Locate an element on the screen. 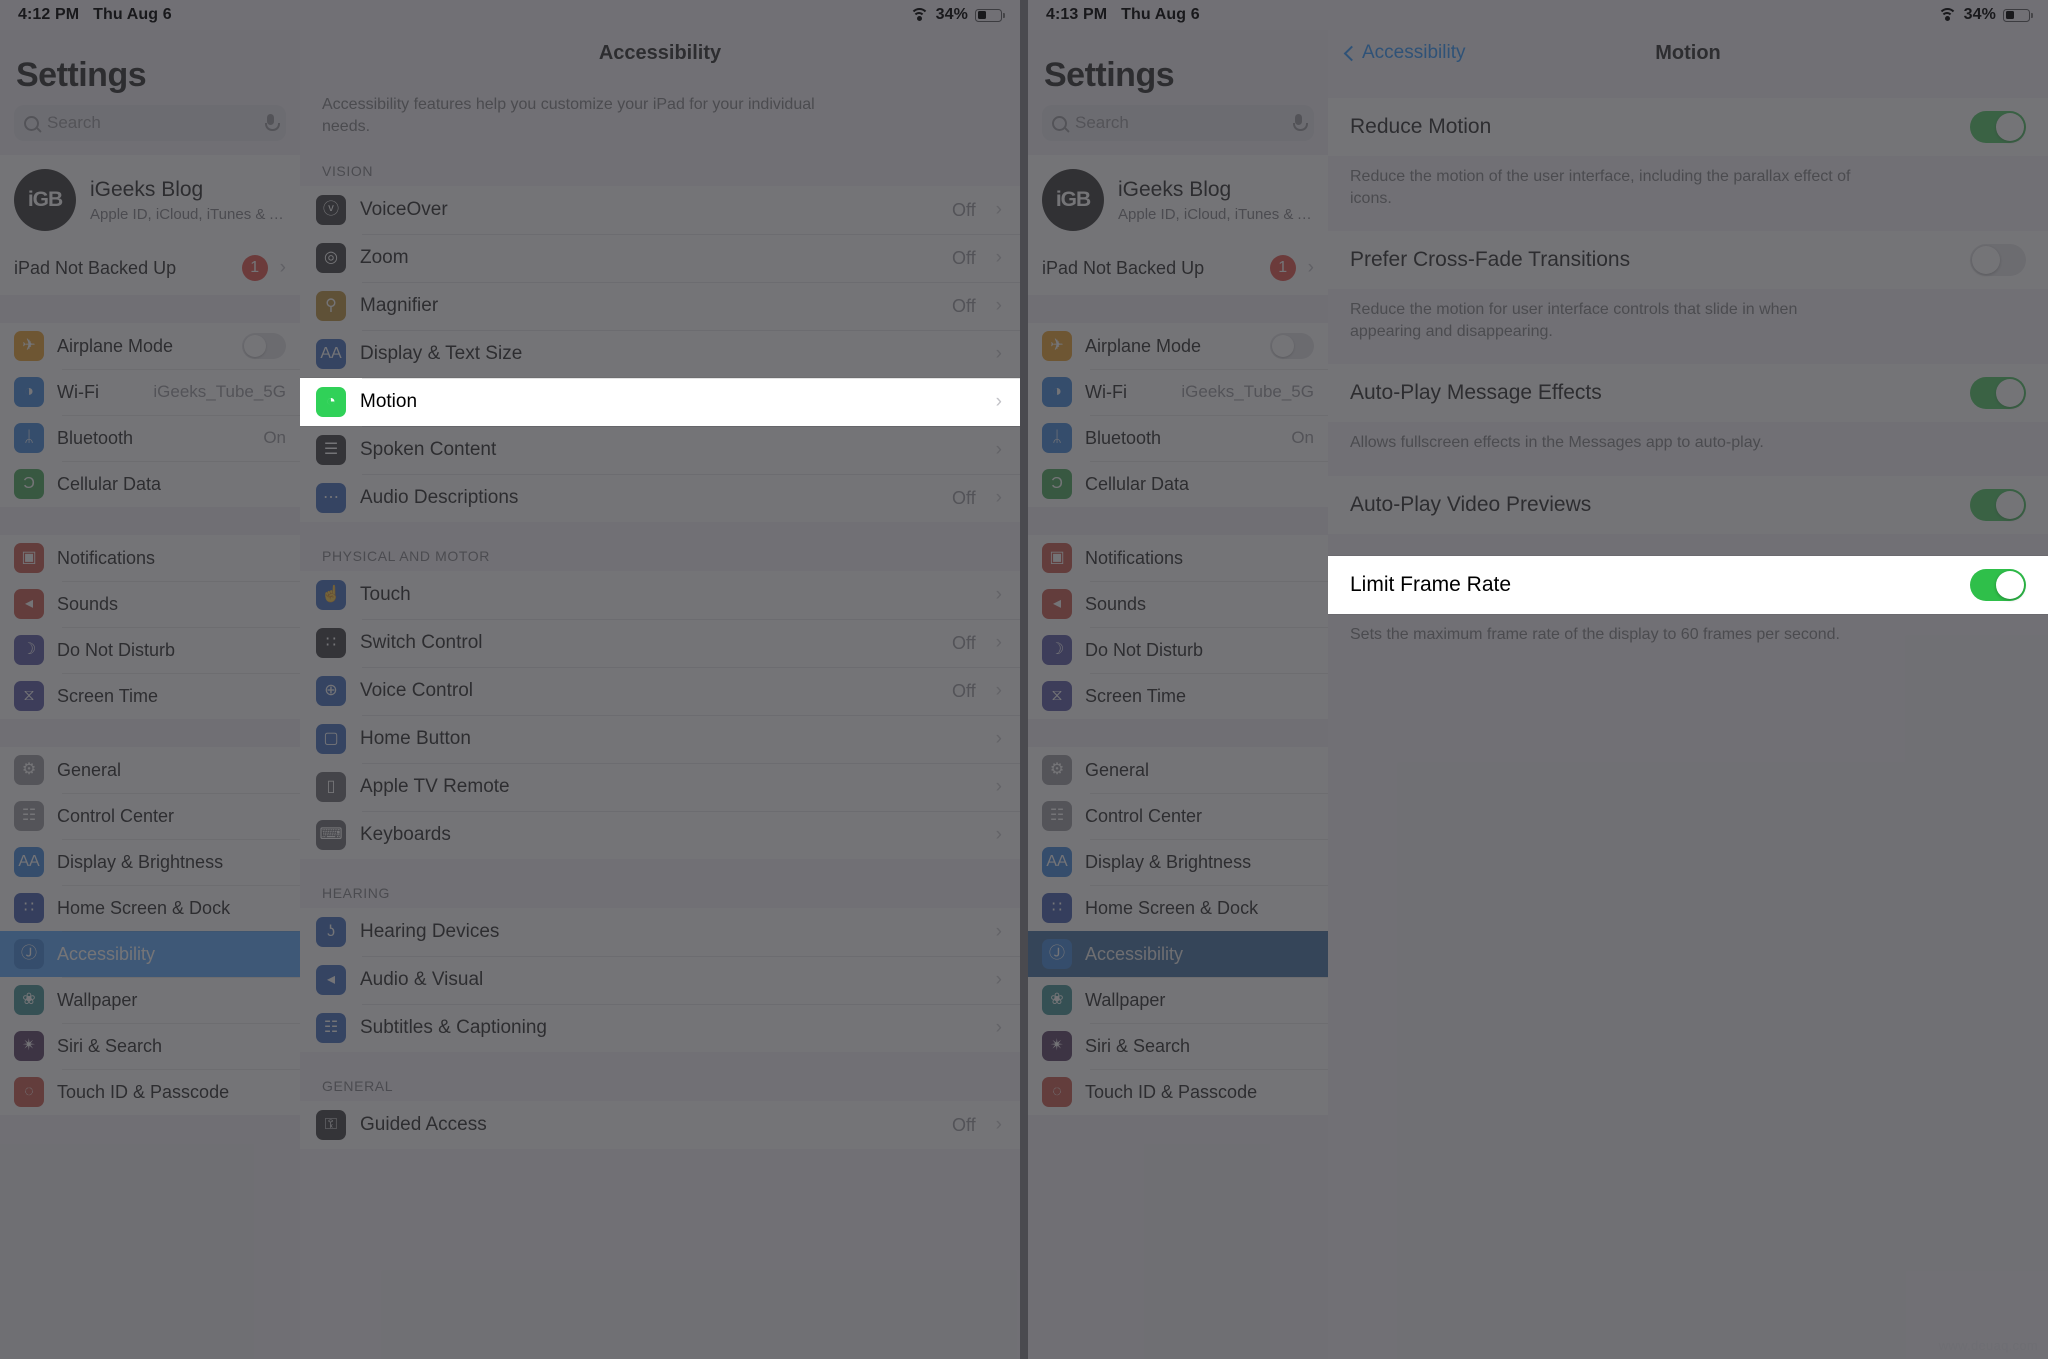  accessibility-row-spoken-content: ☰ Spoken Content › is located at coordinates (660, 450).